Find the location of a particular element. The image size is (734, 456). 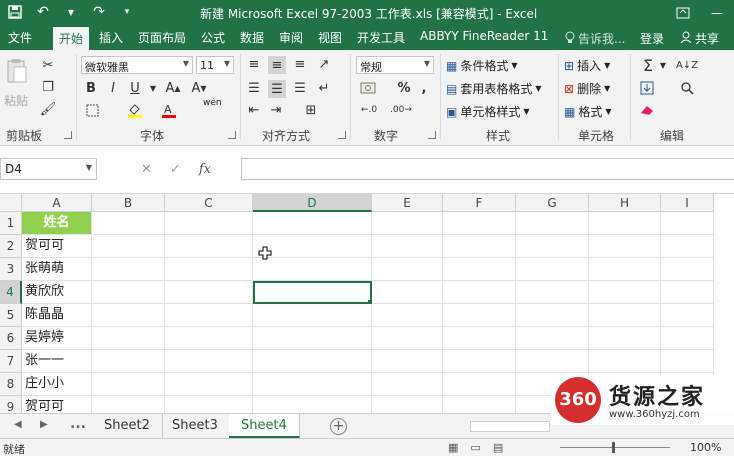

cell-h2 is located at coordinates (625, 246).